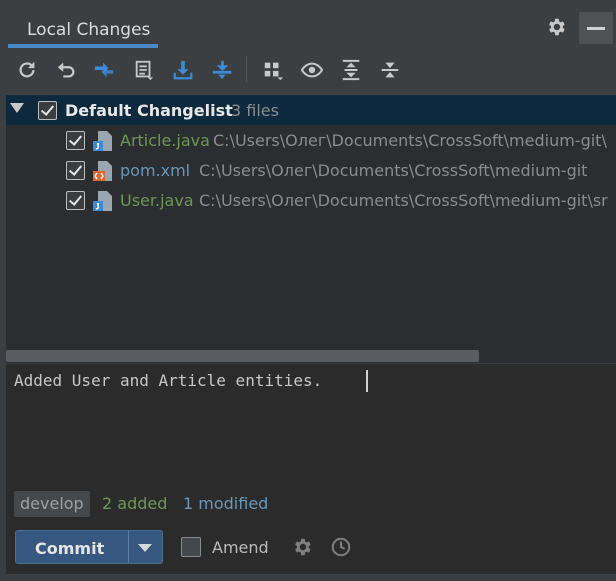 The height and width of the screenshot is (581, 616). Describe the element at coordinates (341, 547) in the screenshot. I see `clock-icon` at that location.